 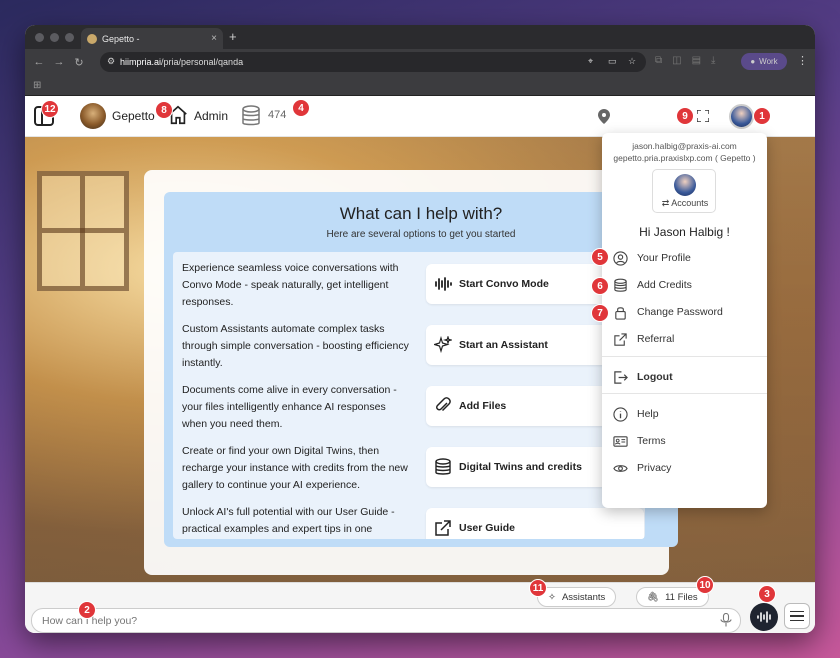 What do you see at coordinates (59, 62) in the screenshot?
I see `forward-icon: →` at bounding box center [59, 62].